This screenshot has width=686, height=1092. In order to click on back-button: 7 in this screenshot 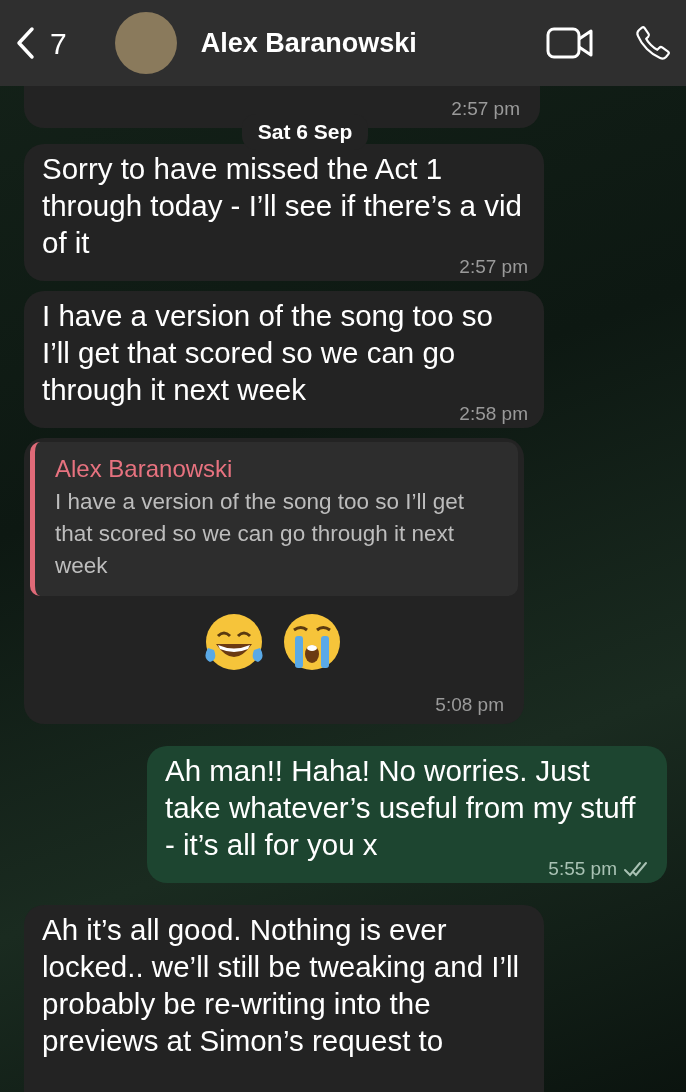, I will do `click(40, 43)`.